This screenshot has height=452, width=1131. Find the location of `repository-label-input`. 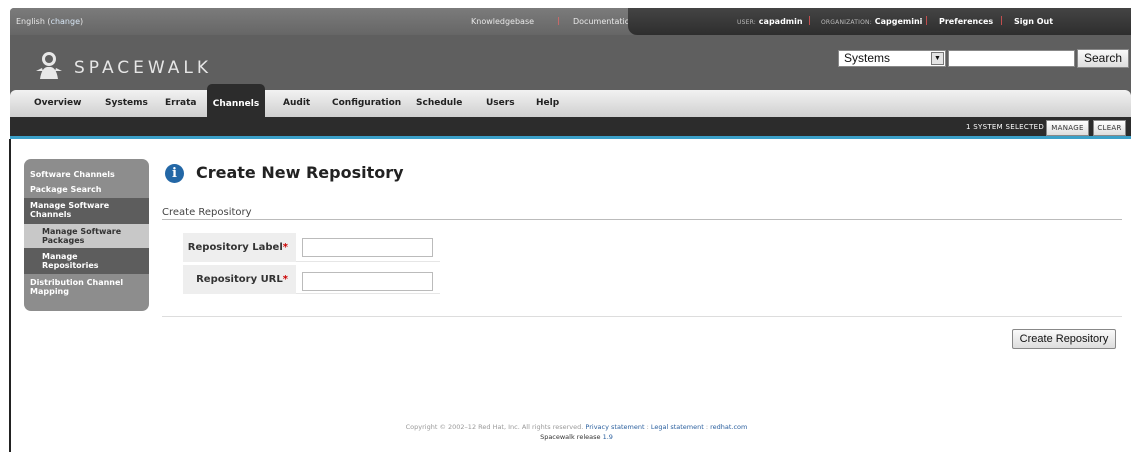

repository-label-input is located at coordinates (367, 247).